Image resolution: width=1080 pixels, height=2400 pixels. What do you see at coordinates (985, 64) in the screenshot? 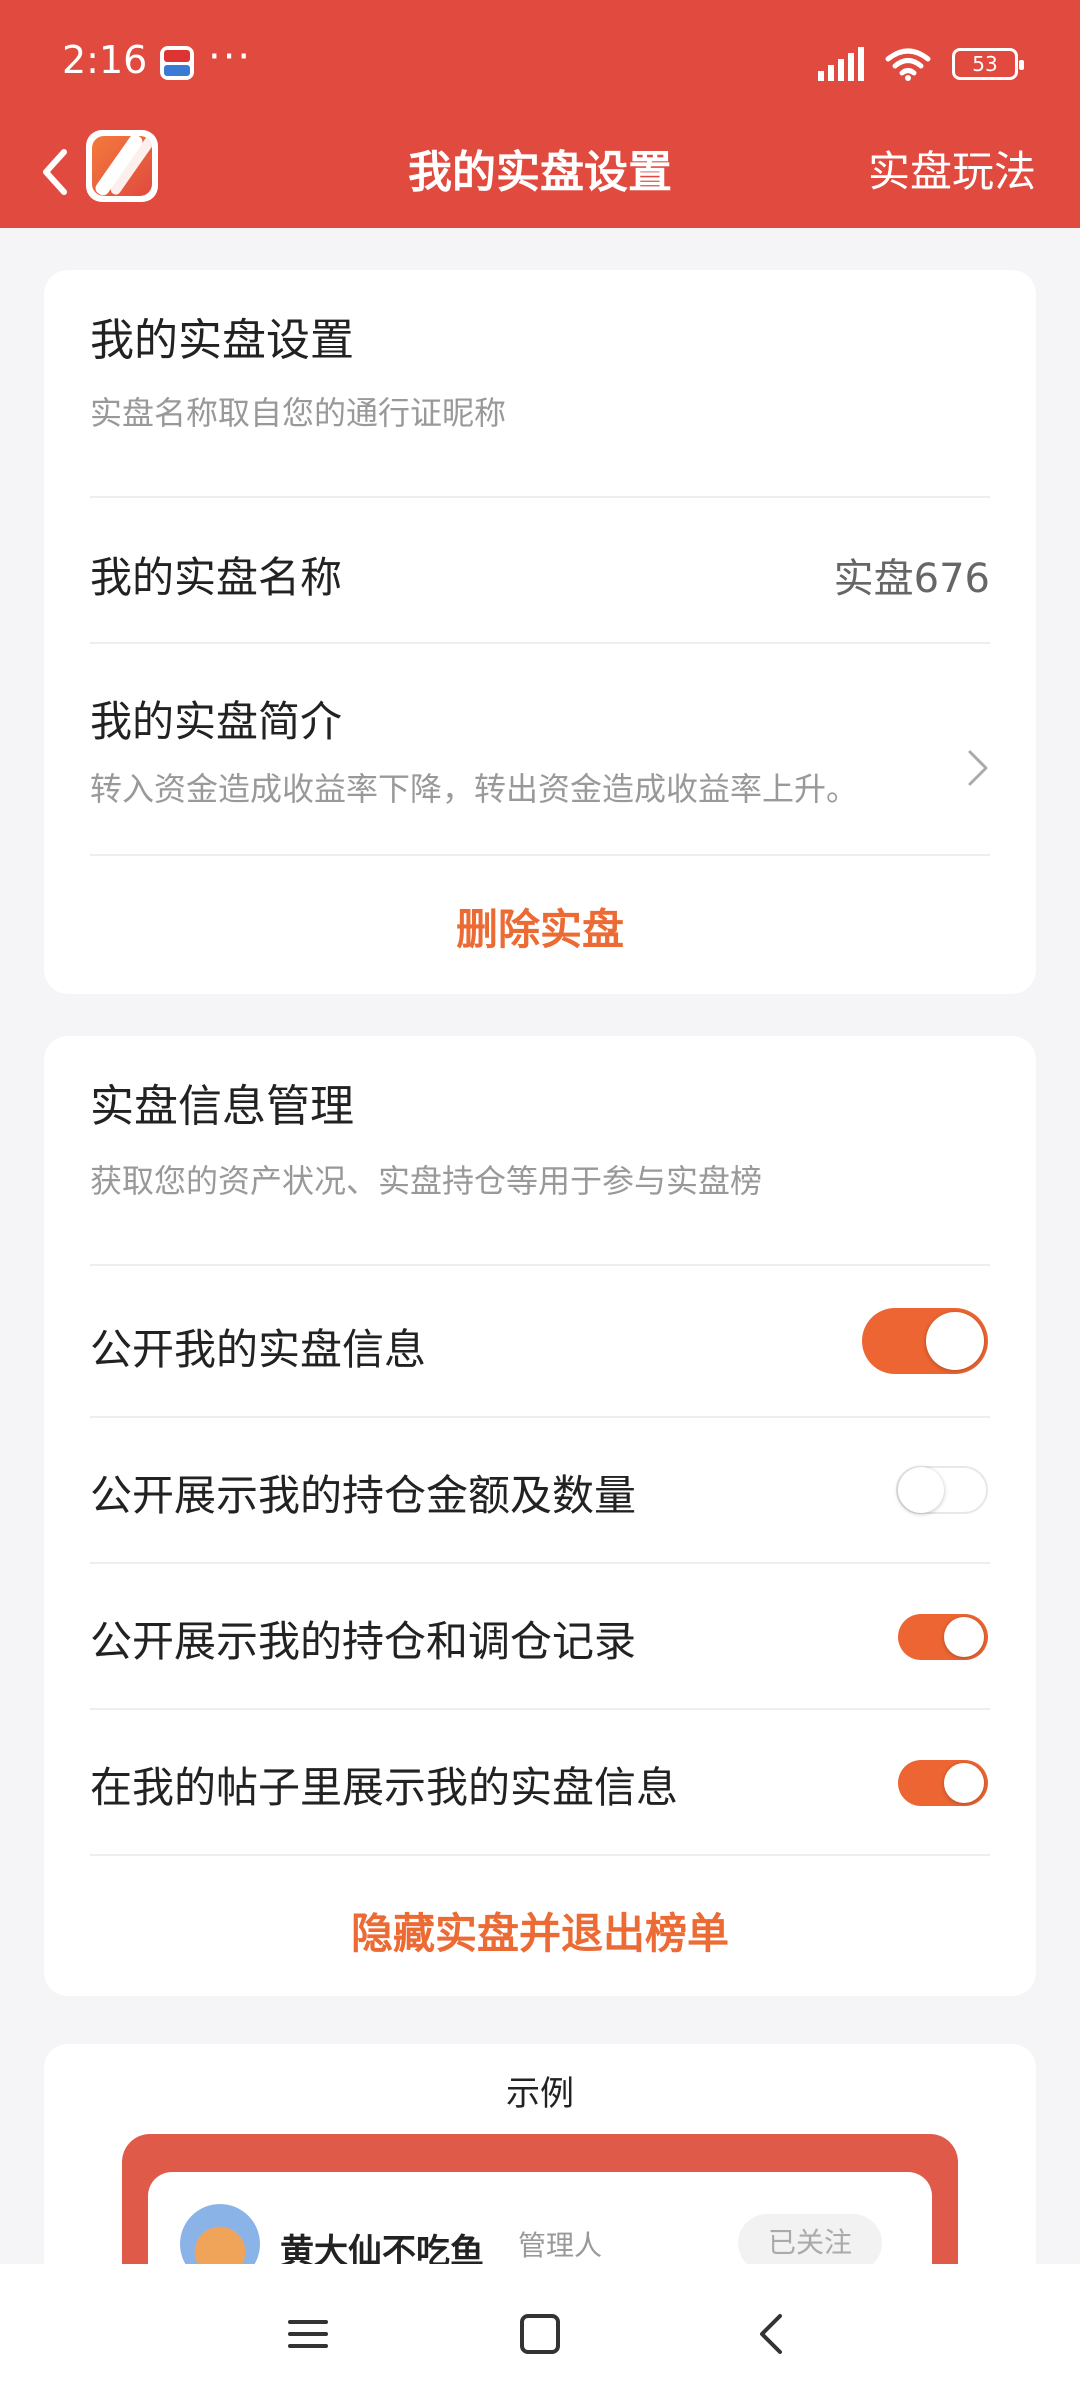
I see `battery-level: 53` at bounding box center [985, 64].